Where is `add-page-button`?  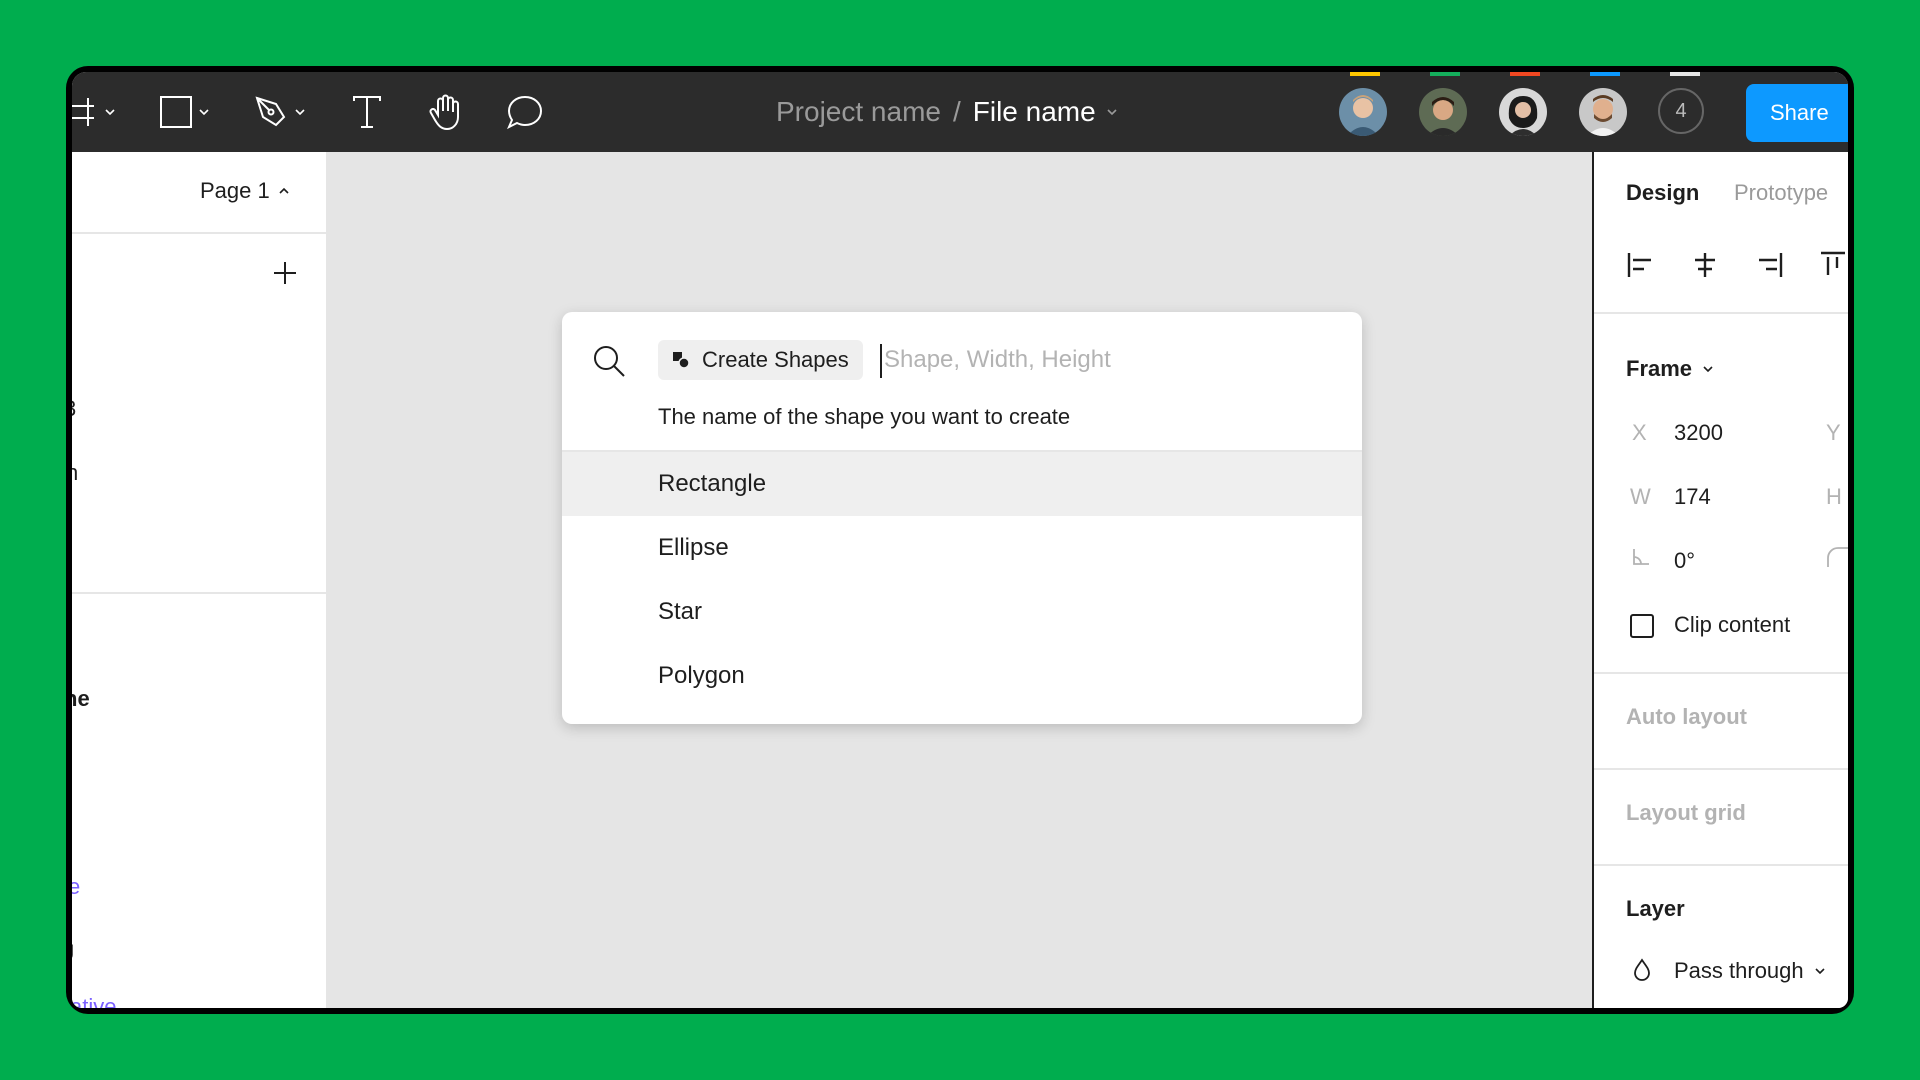 add-page-button is located at coordinates (285, 275).